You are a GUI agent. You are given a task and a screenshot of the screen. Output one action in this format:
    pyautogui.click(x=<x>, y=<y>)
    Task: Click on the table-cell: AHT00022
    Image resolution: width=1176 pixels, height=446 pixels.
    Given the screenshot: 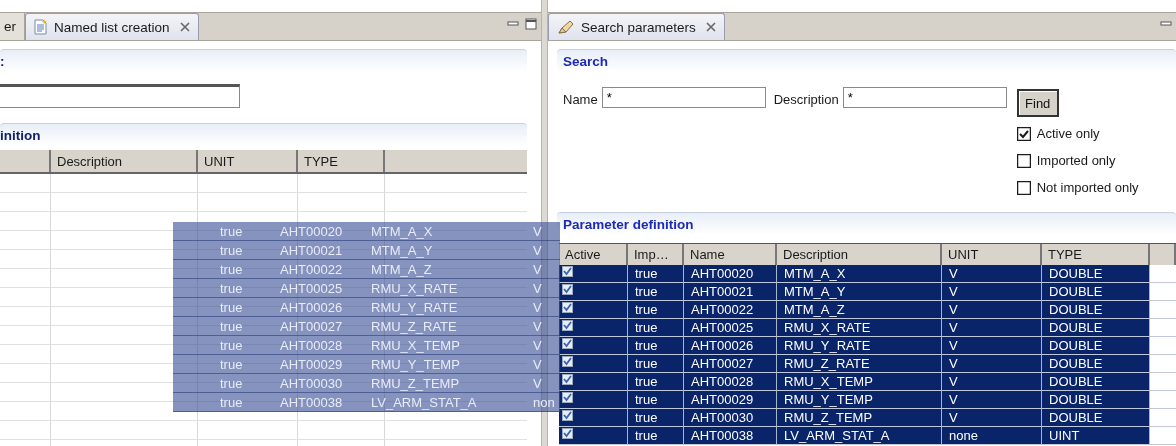 What is the action you would take?
    pyautogui.click(x=730, y=310)
    